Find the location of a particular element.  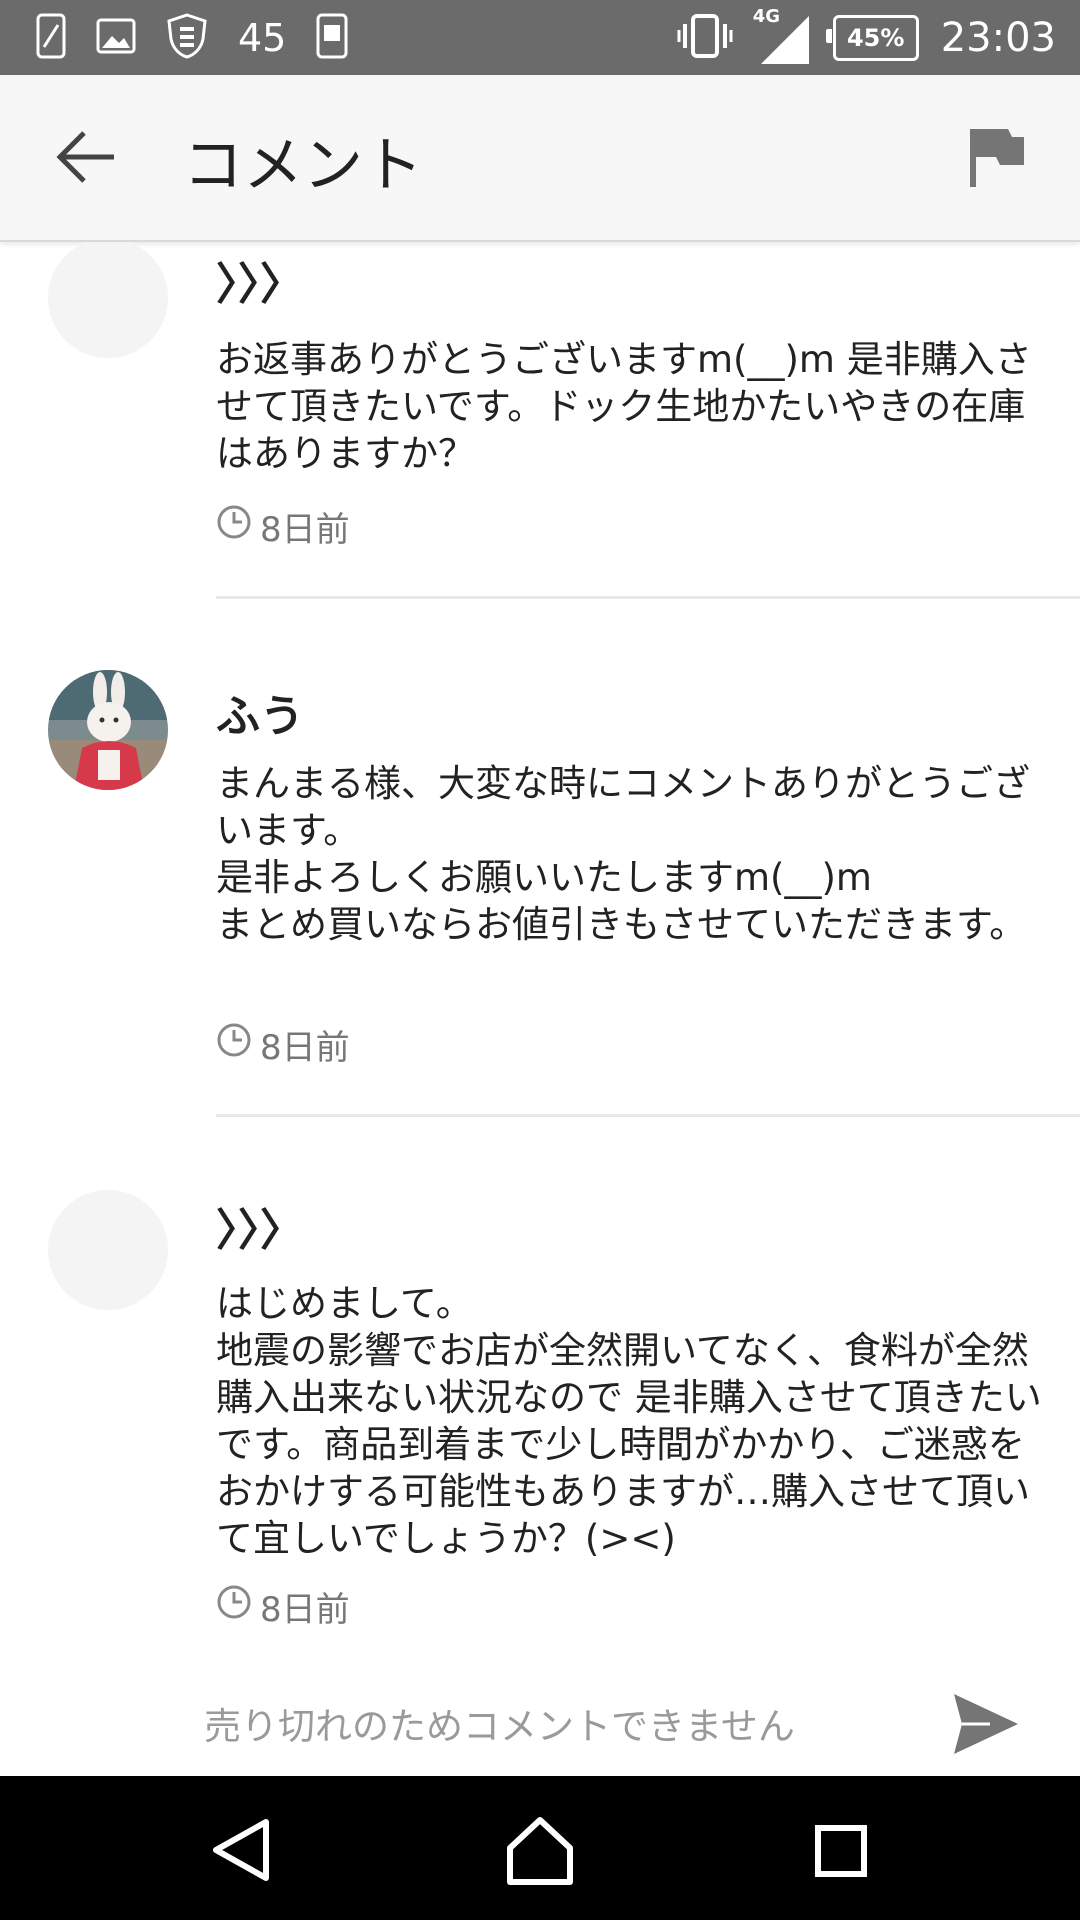

battery-indicator: 45% is located at coordinates (872, 37).